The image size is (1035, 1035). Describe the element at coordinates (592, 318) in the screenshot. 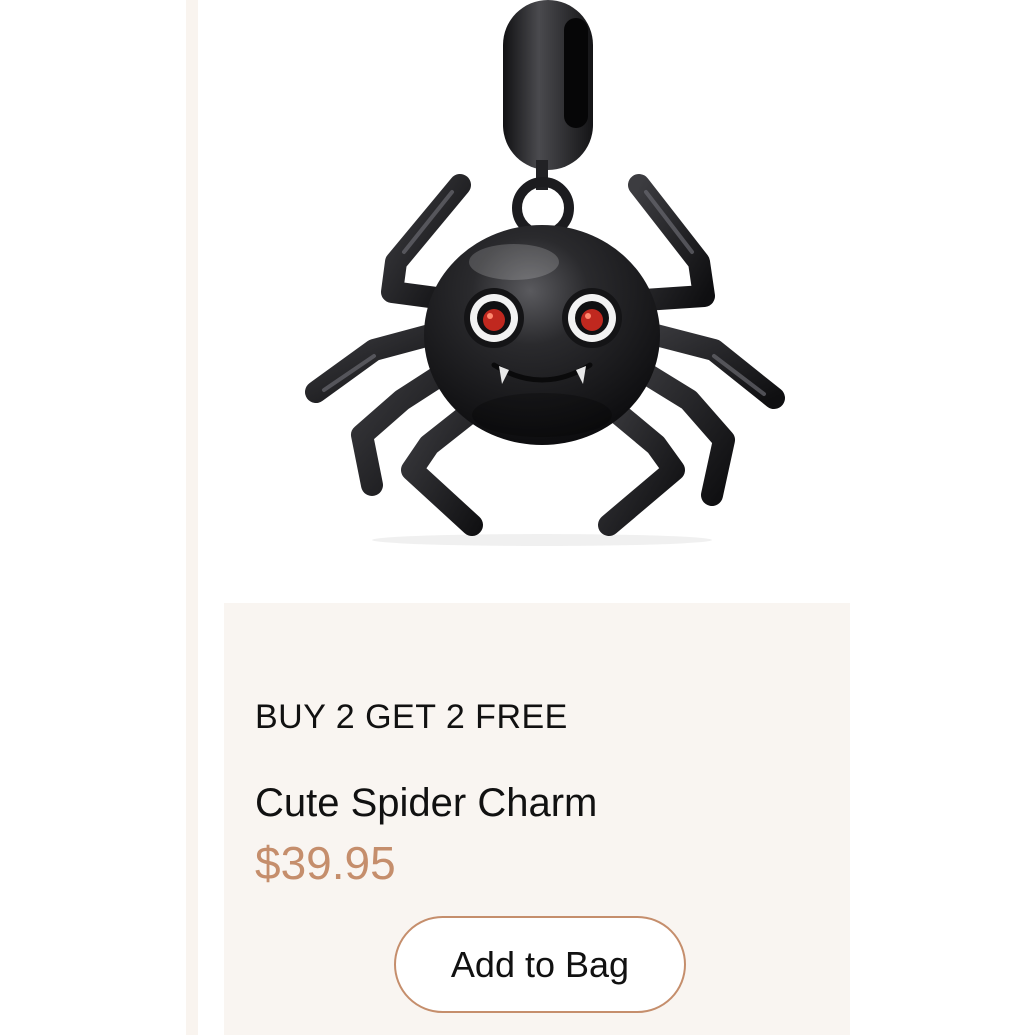

I see `right-eye` at that location.